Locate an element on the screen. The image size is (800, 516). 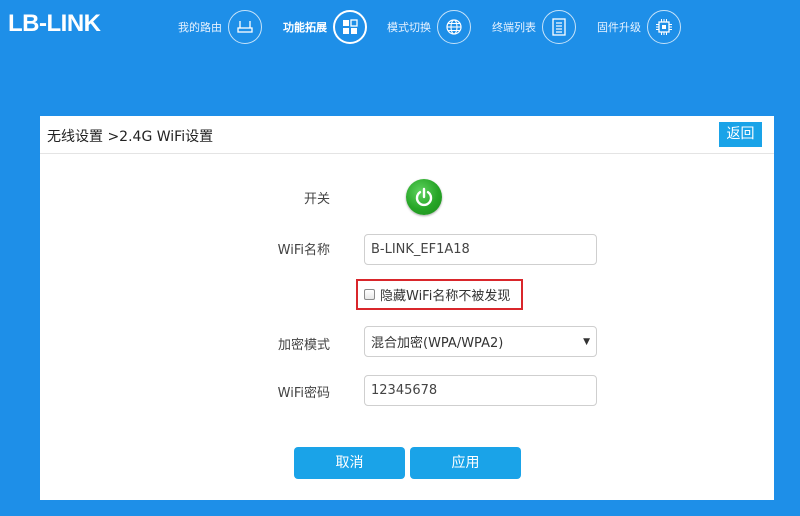
hide-ssid-checkbox is located at coordinates (369, 294).